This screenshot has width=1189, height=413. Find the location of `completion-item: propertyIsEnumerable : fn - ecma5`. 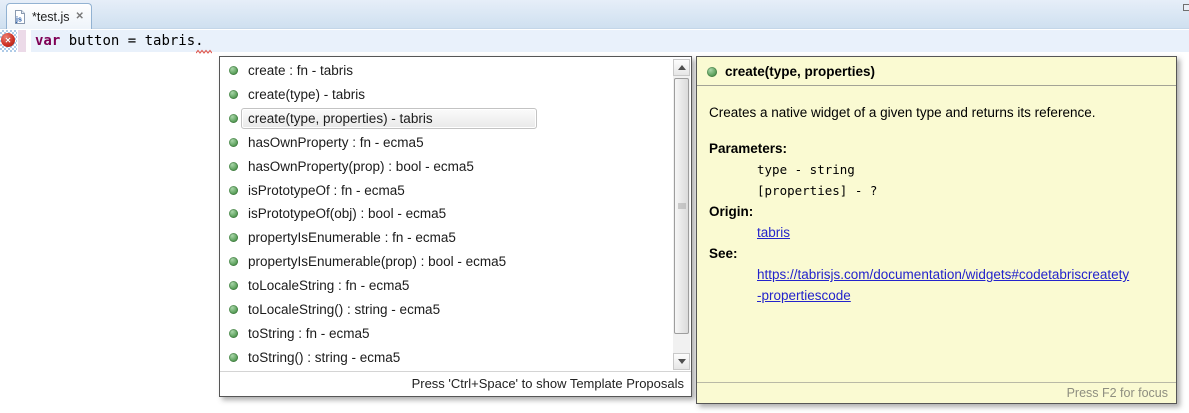

completion-item: propertyIsEnumerable : fn - ecma5 is located at coordinates (446, 238).